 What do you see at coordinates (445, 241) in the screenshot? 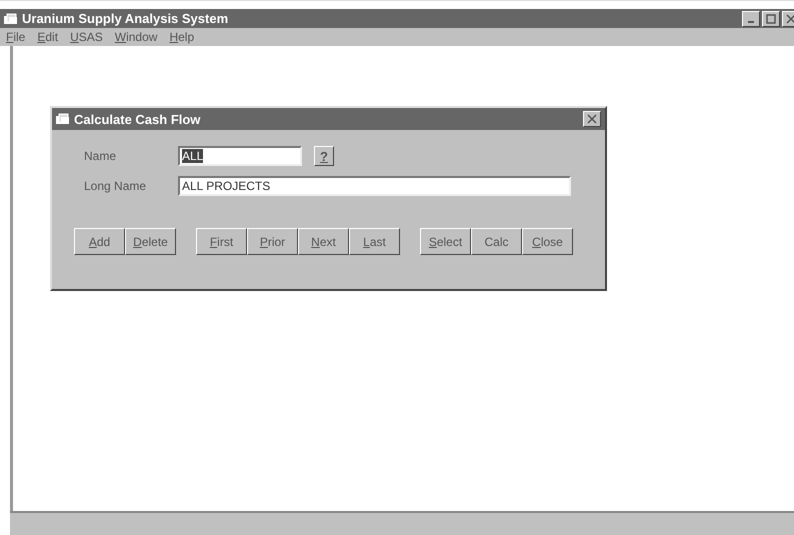
I see `dialog-button: Select` at bounding box center [445, 241].